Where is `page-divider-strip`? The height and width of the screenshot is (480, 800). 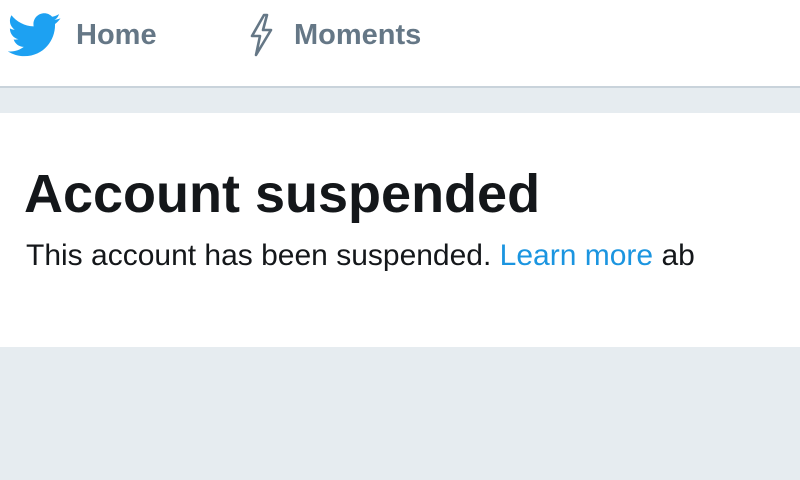
page-divider-strip is located at coordinates (400, 100).